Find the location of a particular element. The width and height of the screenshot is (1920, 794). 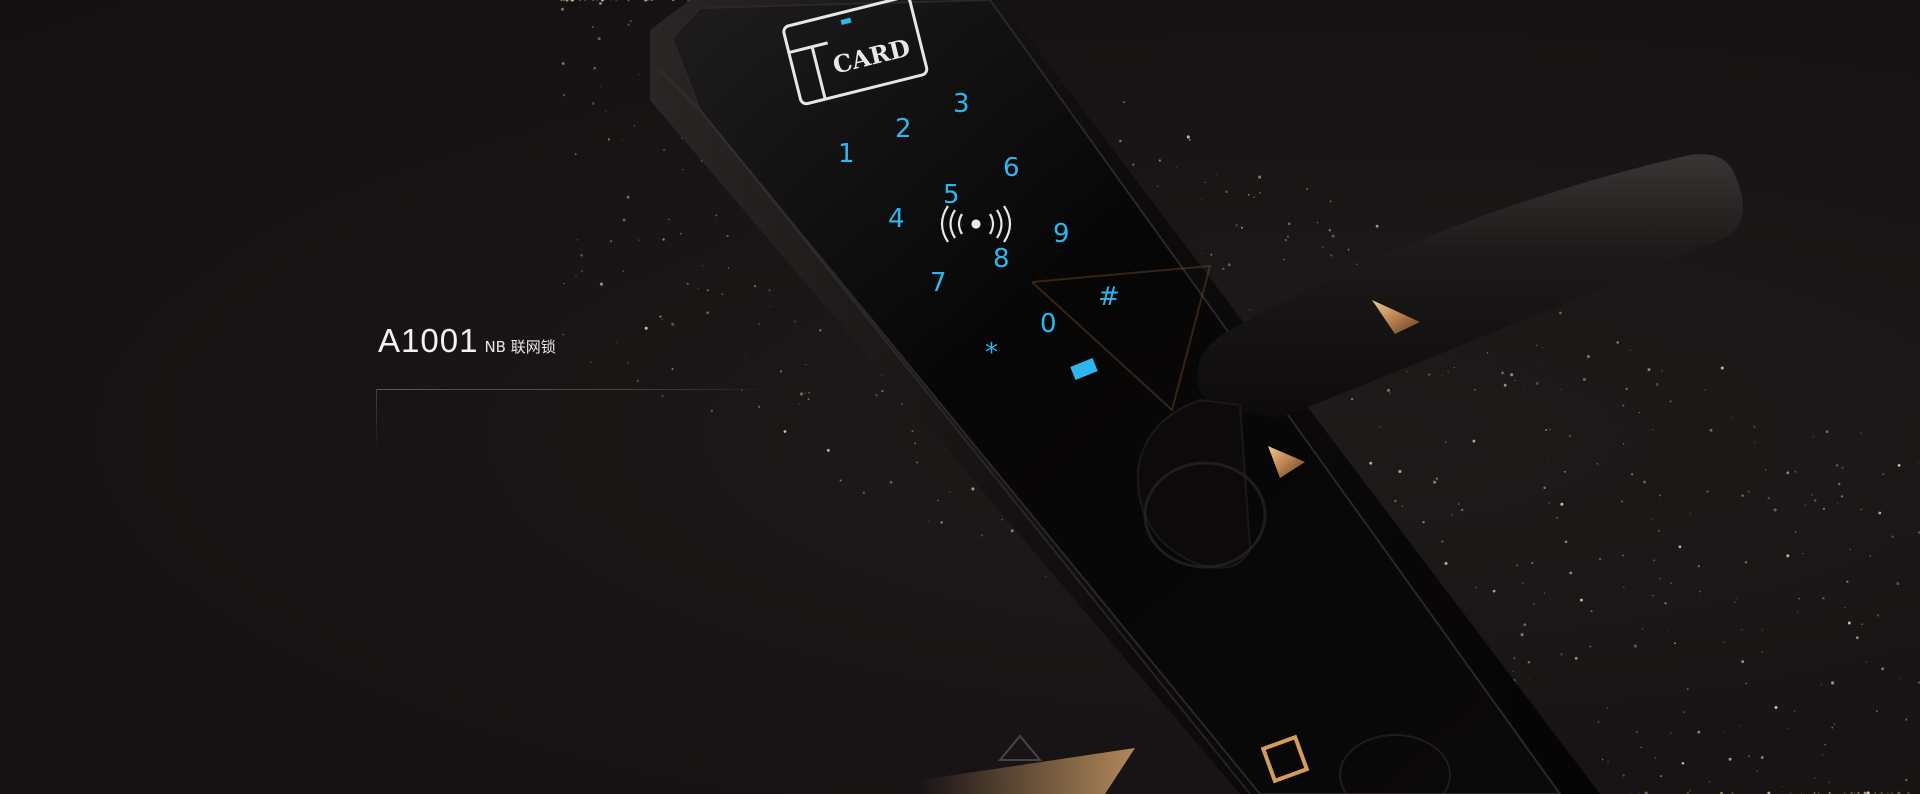

key-5: 5 is located at coordinates (951, 195).